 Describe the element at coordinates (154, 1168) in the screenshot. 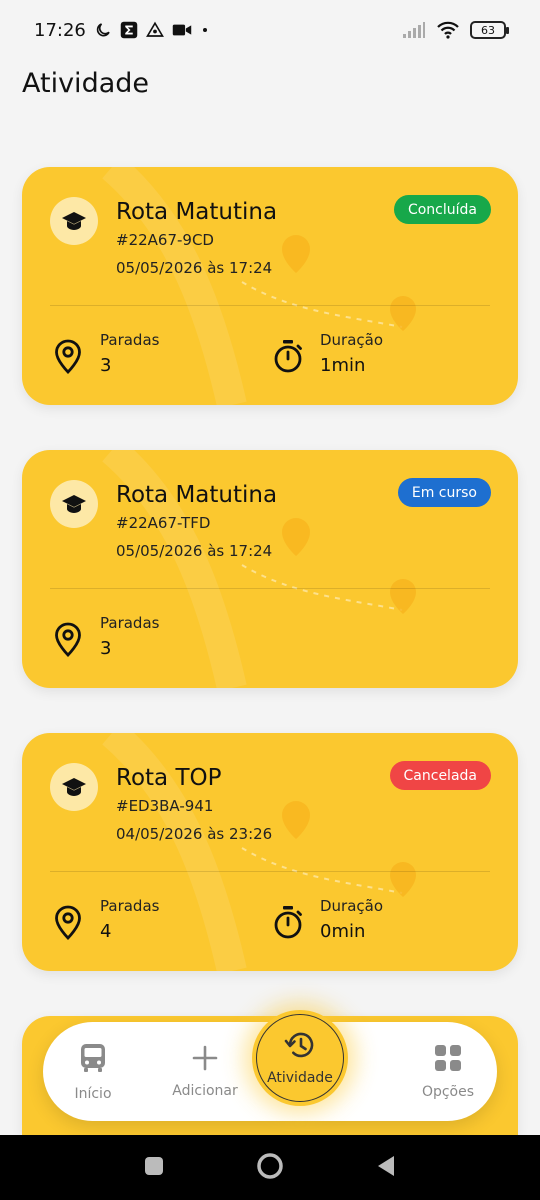

I see `recents-button` at that location.